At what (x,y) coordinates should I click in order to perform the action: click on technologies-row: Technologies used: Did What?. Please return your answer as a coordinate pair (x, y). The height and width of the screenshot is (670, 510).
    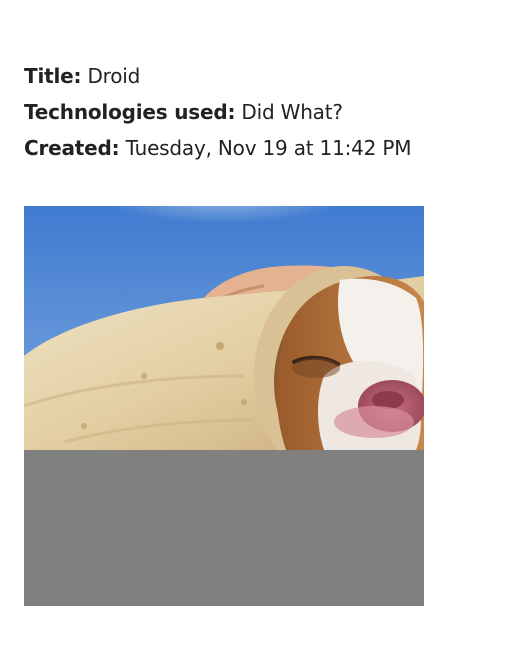
    Looking at the image, I should click on (259, 112).